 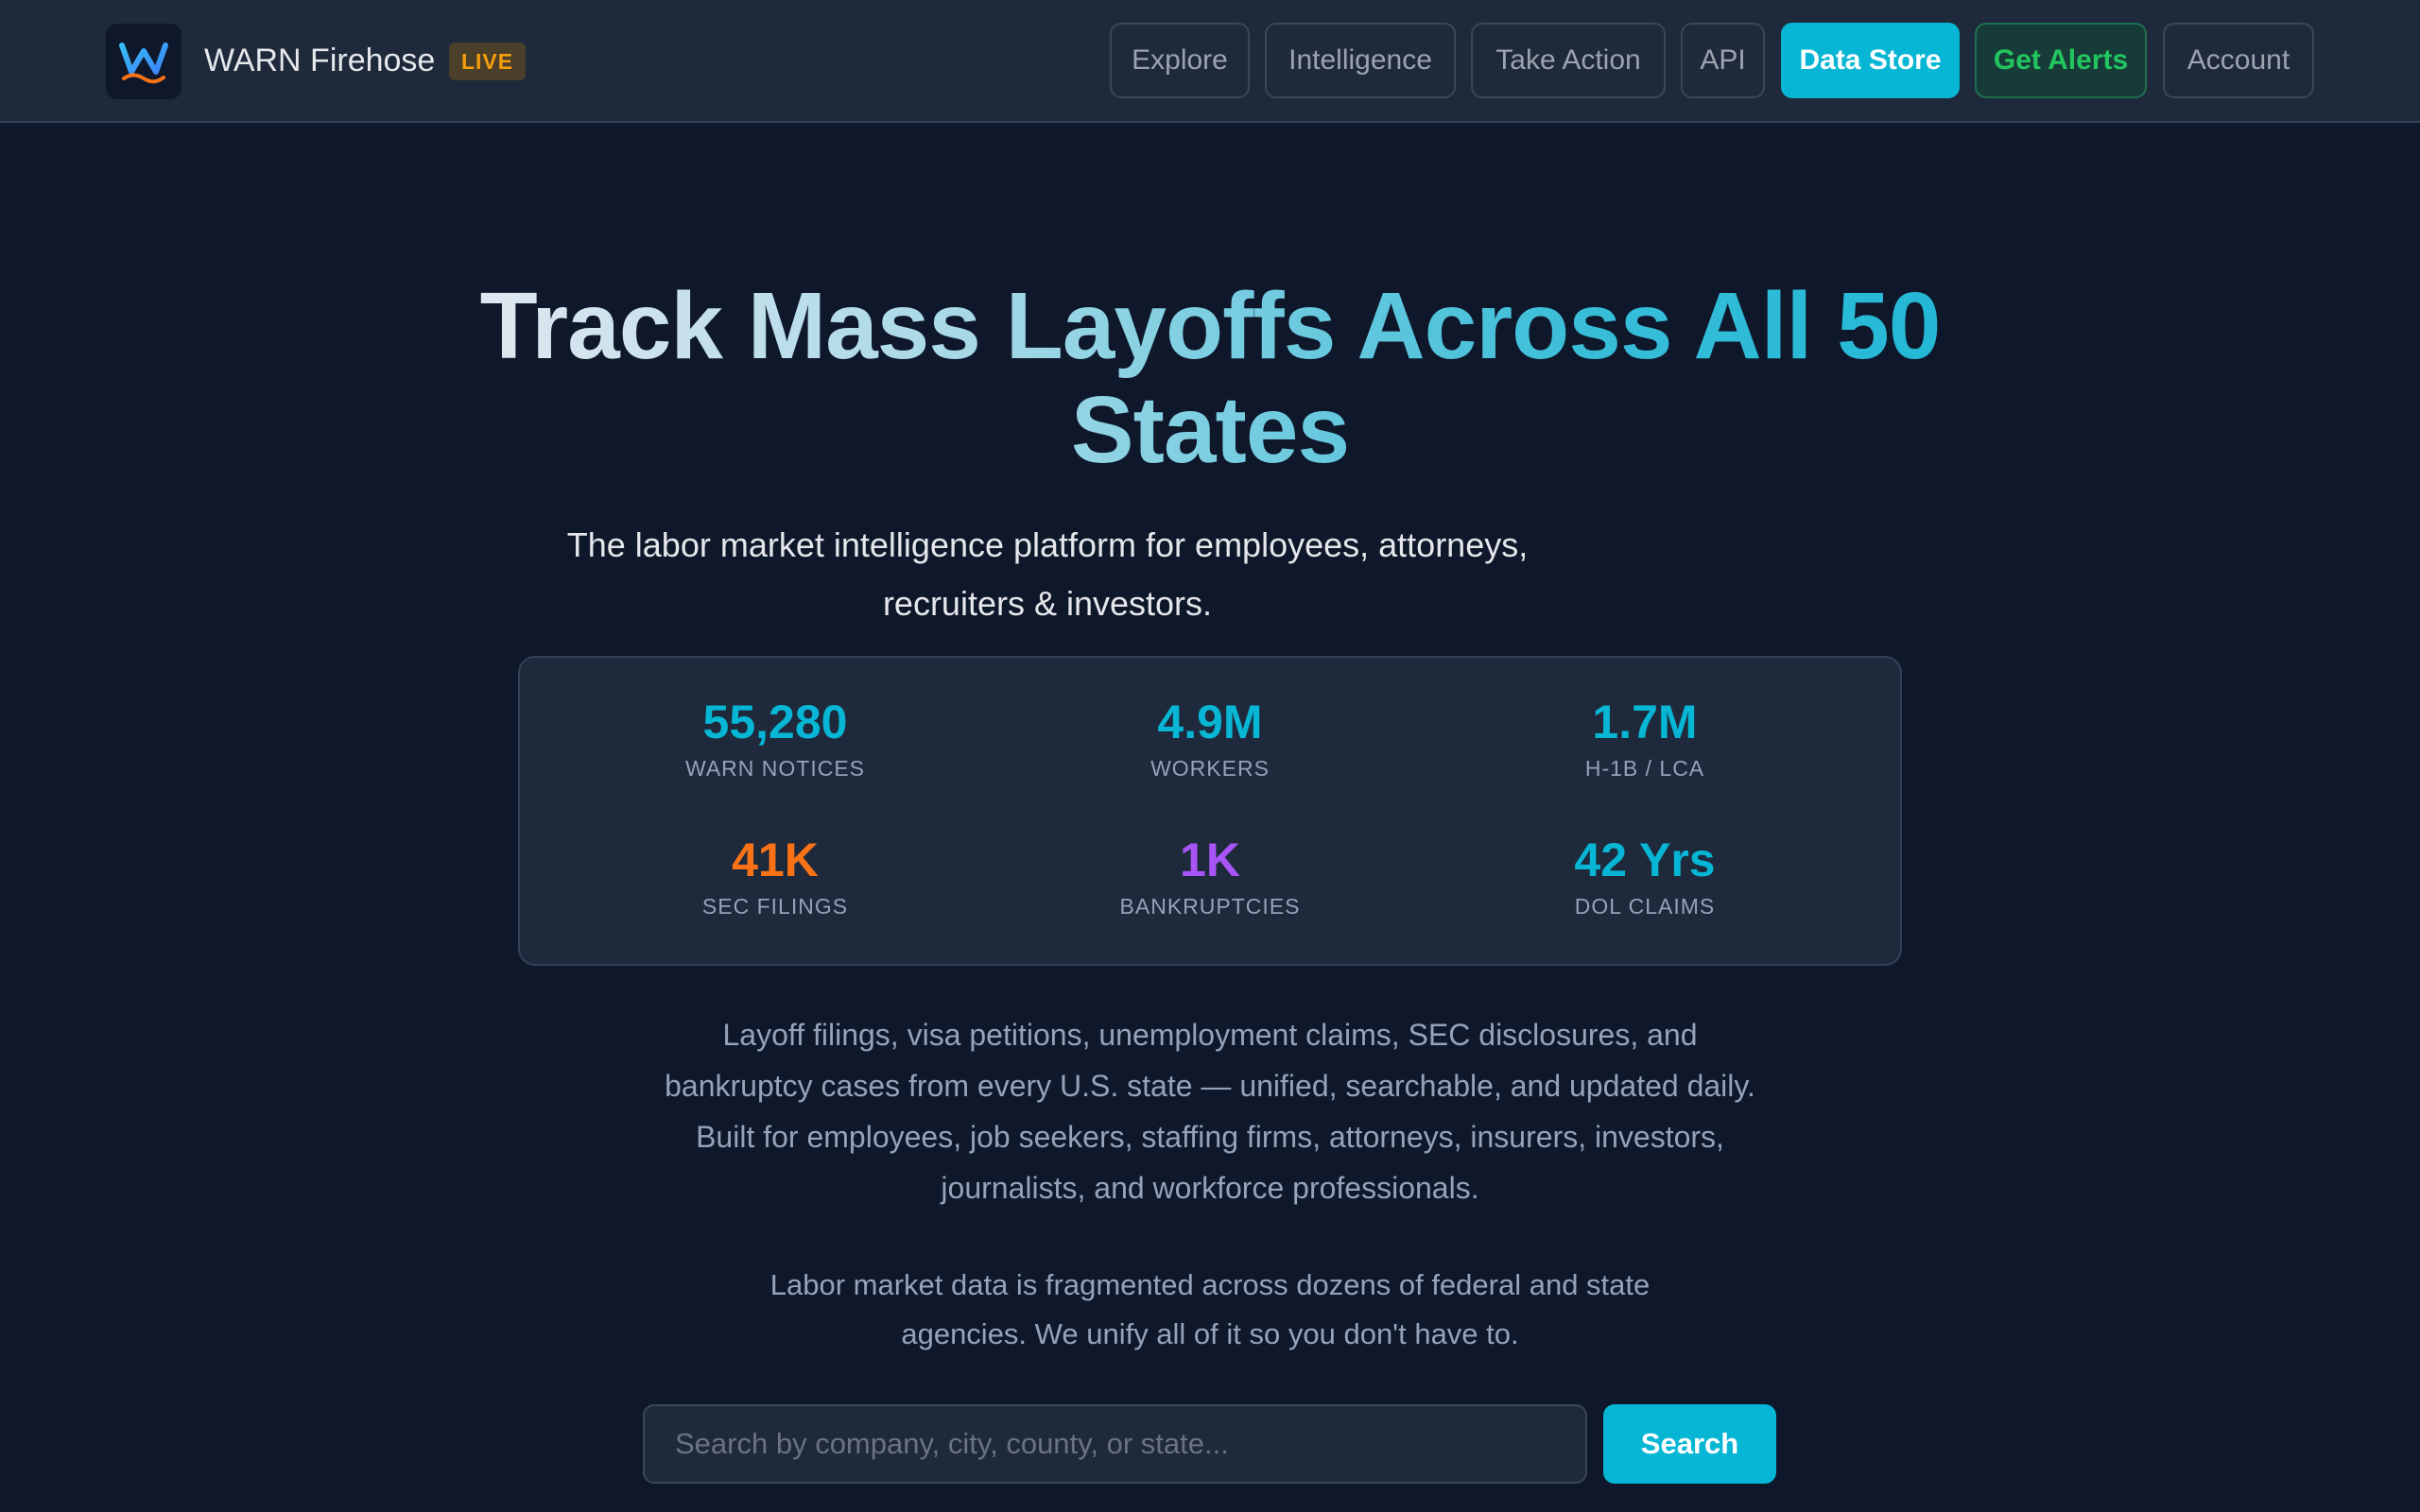 What do you see at coordinates (775, 906) in the screenshot?
I see `stat-label: SEC FILINGS` at bounding box center [775, 906].